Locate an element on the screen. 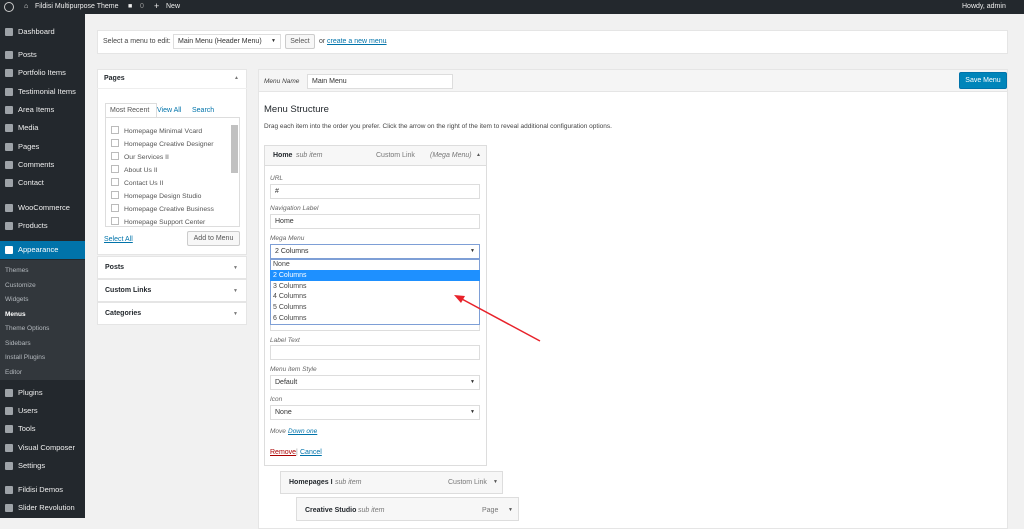  arrow-line is located at coordinates (500, 319).